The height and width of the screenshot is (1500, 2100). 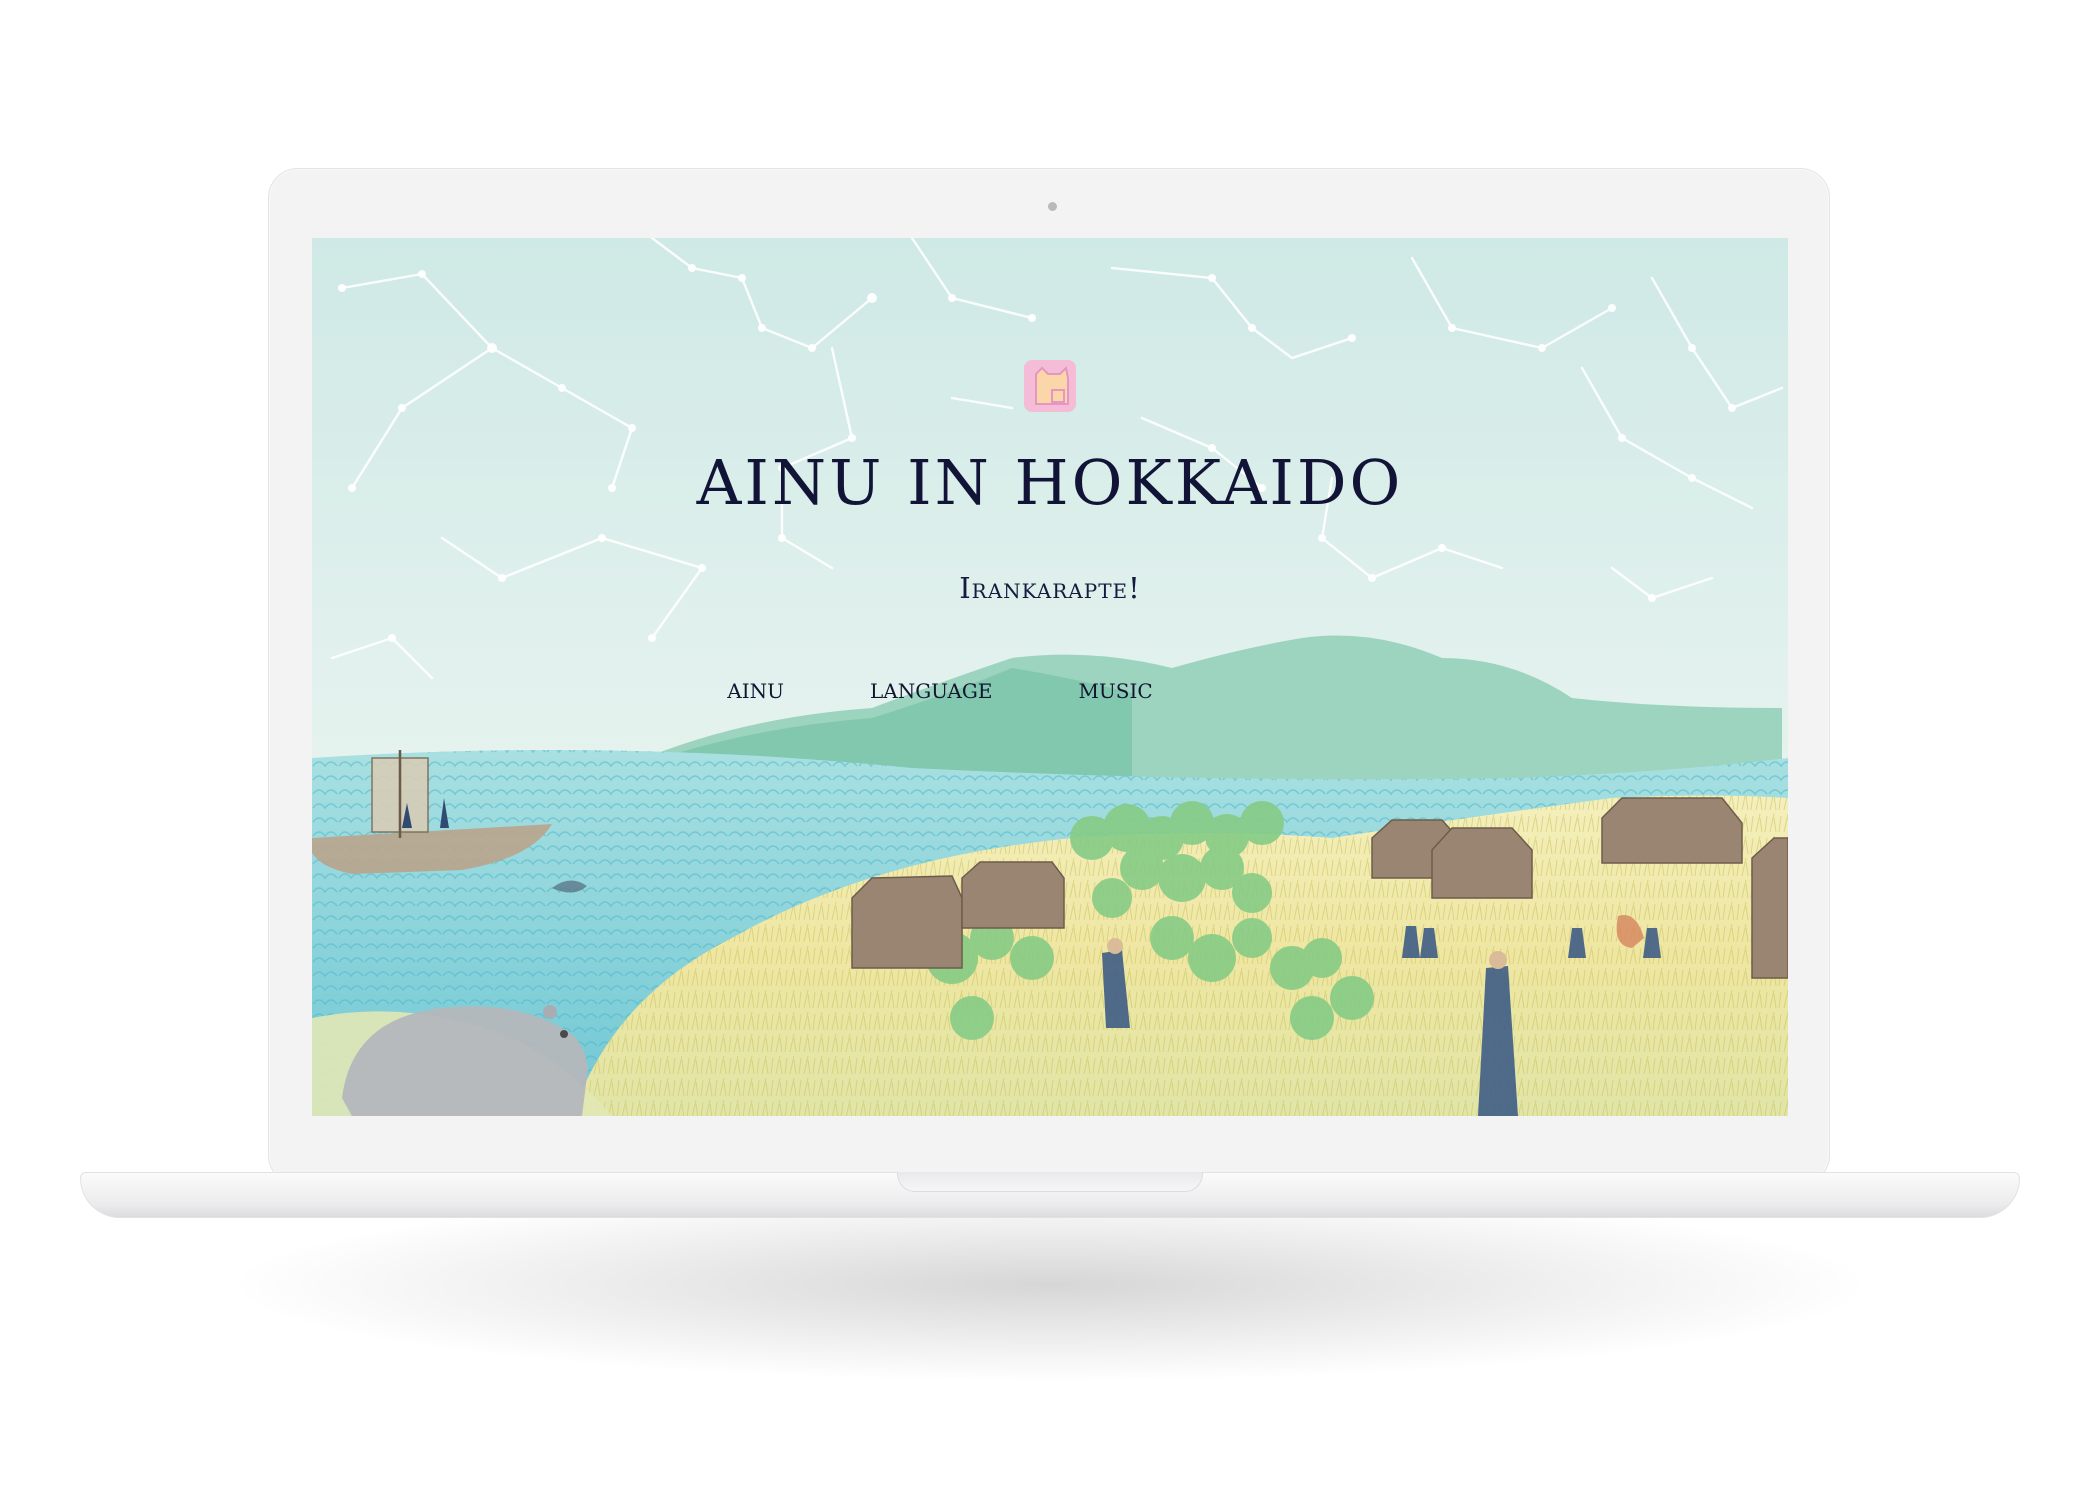 I want to click on nav-item-ainu: AINU, so click(x=755, y=691).